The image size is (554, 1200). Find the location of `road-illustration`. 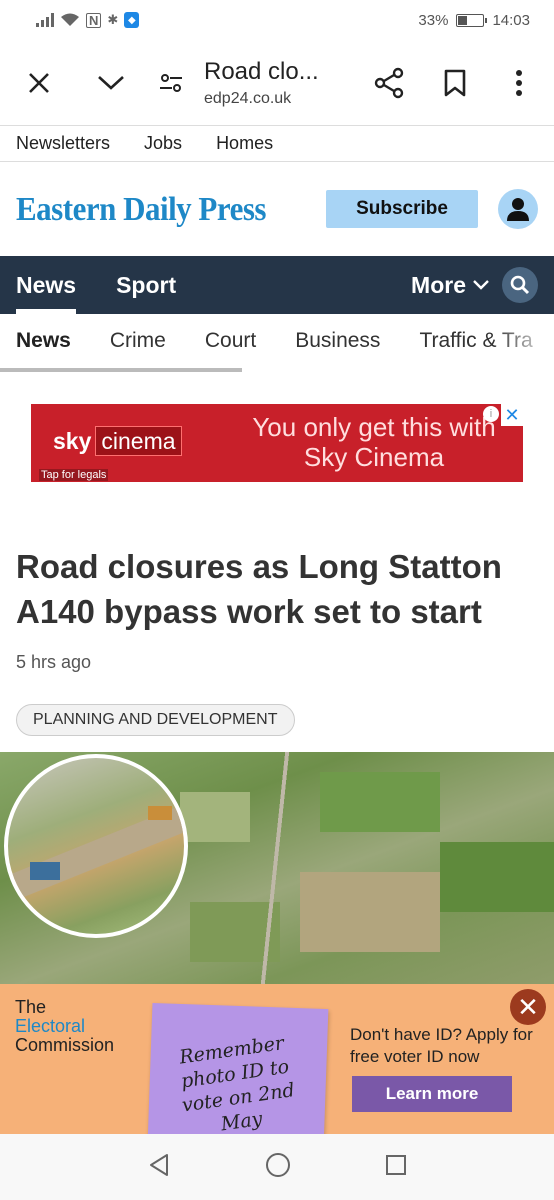

road-illustration is located at coordinates (275, 868).